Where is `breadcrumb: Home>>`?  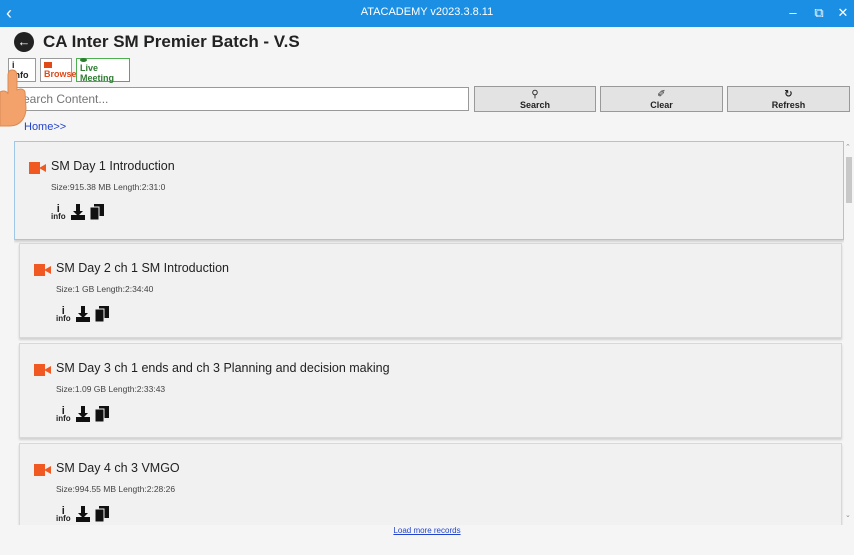 breadcrumb: Home>> is located at coordinates (45, 127).